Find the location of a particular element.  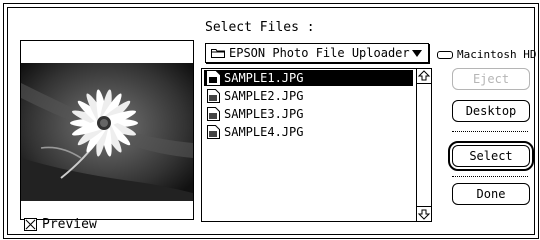

preview-checkbox: Preview is located at coordinates (60, 224).